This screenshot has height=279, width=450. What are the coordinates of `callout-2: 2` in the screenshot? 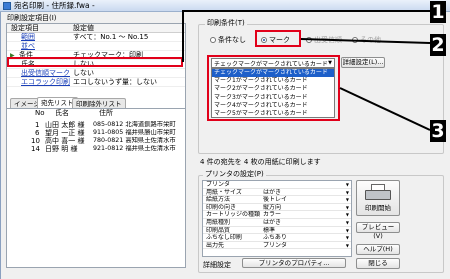 It's located at (438, 45).